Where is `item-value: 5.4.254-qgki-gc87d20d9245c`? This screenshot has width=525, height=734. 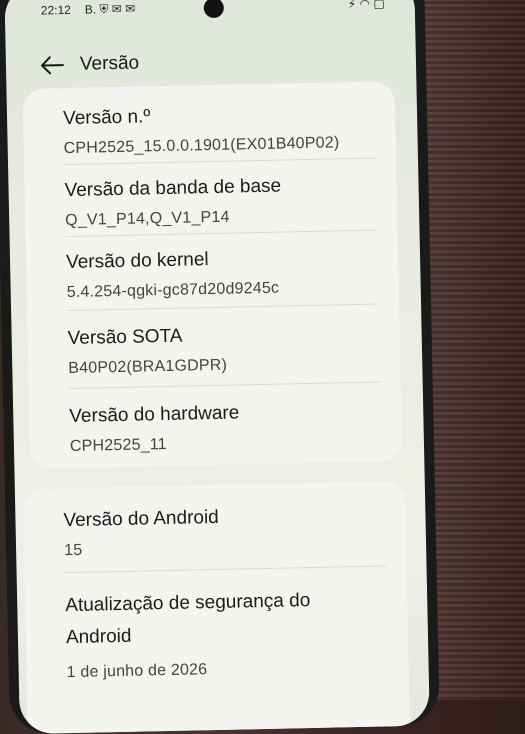
item-value: 5.4.254-qgki-gc87d20d9245c is located at coordinates (173, 290).